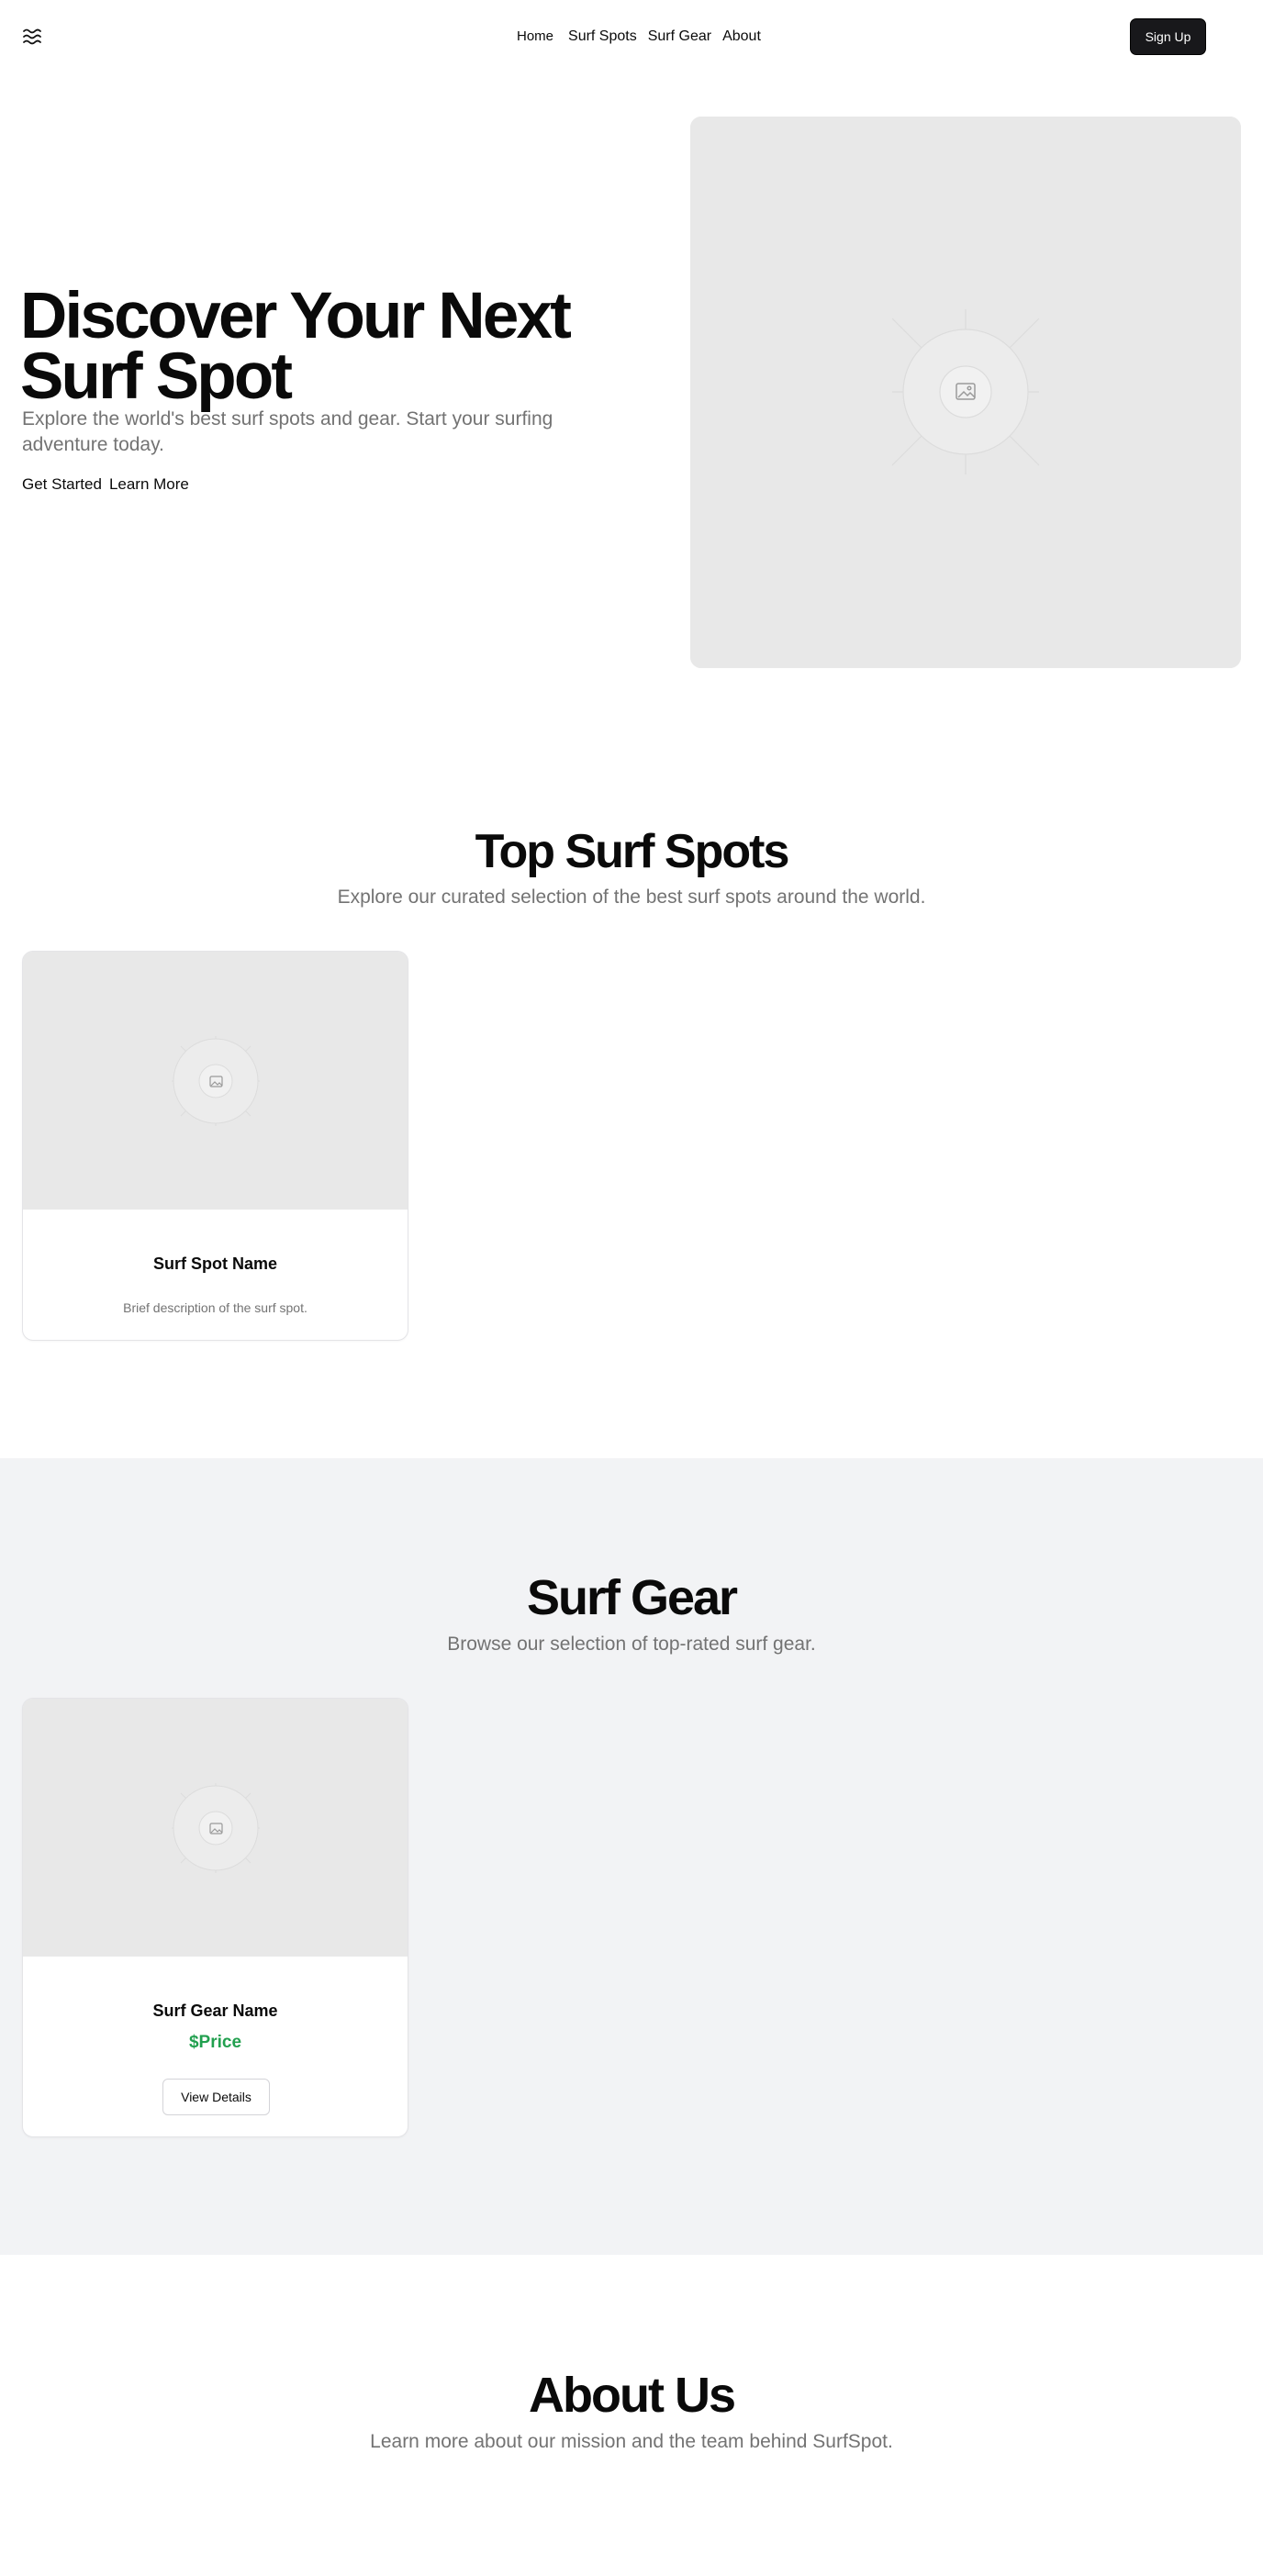 This screenshot has width=1263, height=2576. I want to click on nav-link-surf-spots: Surf Spots, so click(602, 37).